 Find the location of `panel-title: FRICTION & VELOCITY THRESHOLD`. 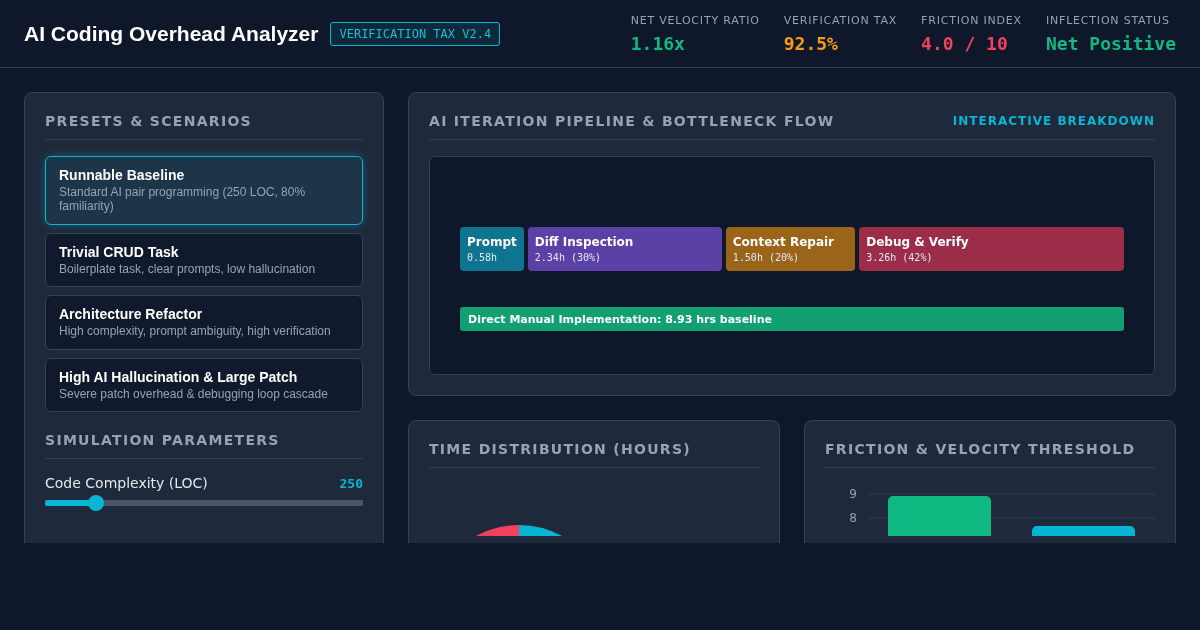

panel-title: FRICTION & VELOCITY THRESHOLD is located at coordinates (980, 449).